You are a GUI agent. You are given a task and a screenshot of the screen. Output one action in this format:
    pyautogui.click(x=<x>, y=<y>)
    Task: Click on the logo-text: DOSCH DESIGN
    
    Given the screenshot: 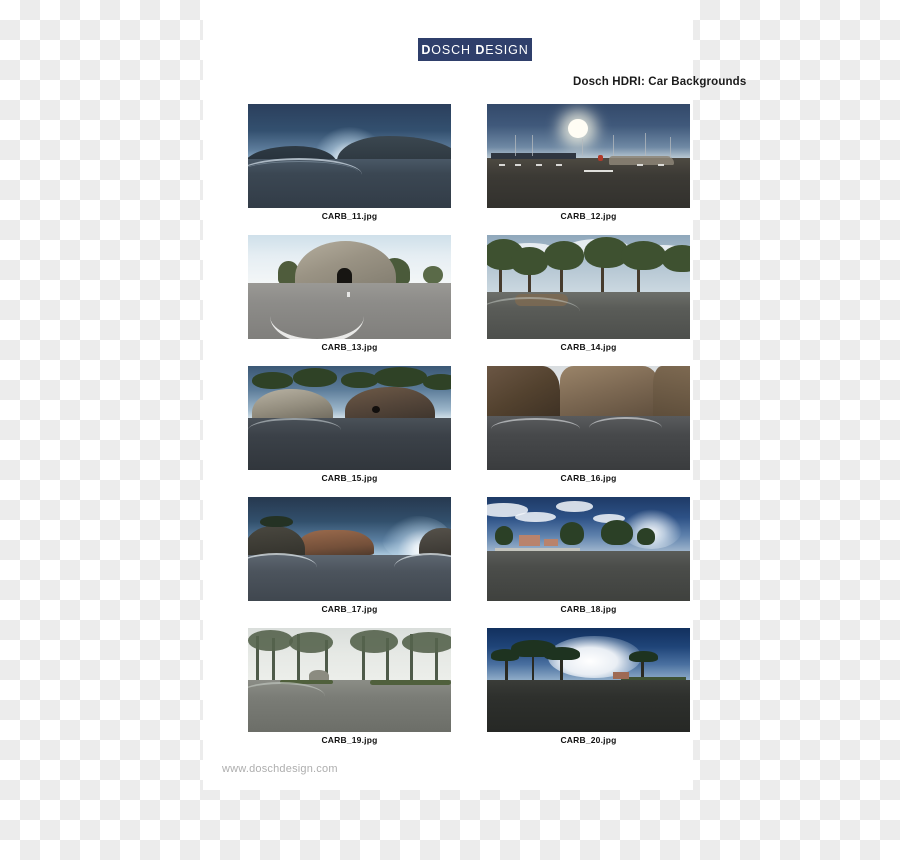 What is the action you would take?
    pyautogui.click(x=474, y=50)
    